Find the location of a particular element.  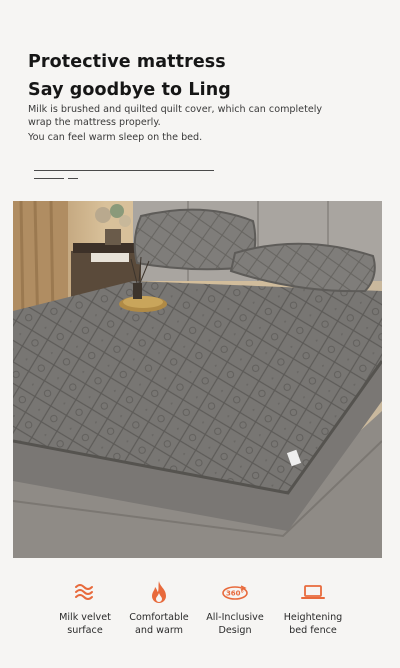

feature-all-inclusive: 360° All-Inclusive Design is located at coordinates (235, 607).